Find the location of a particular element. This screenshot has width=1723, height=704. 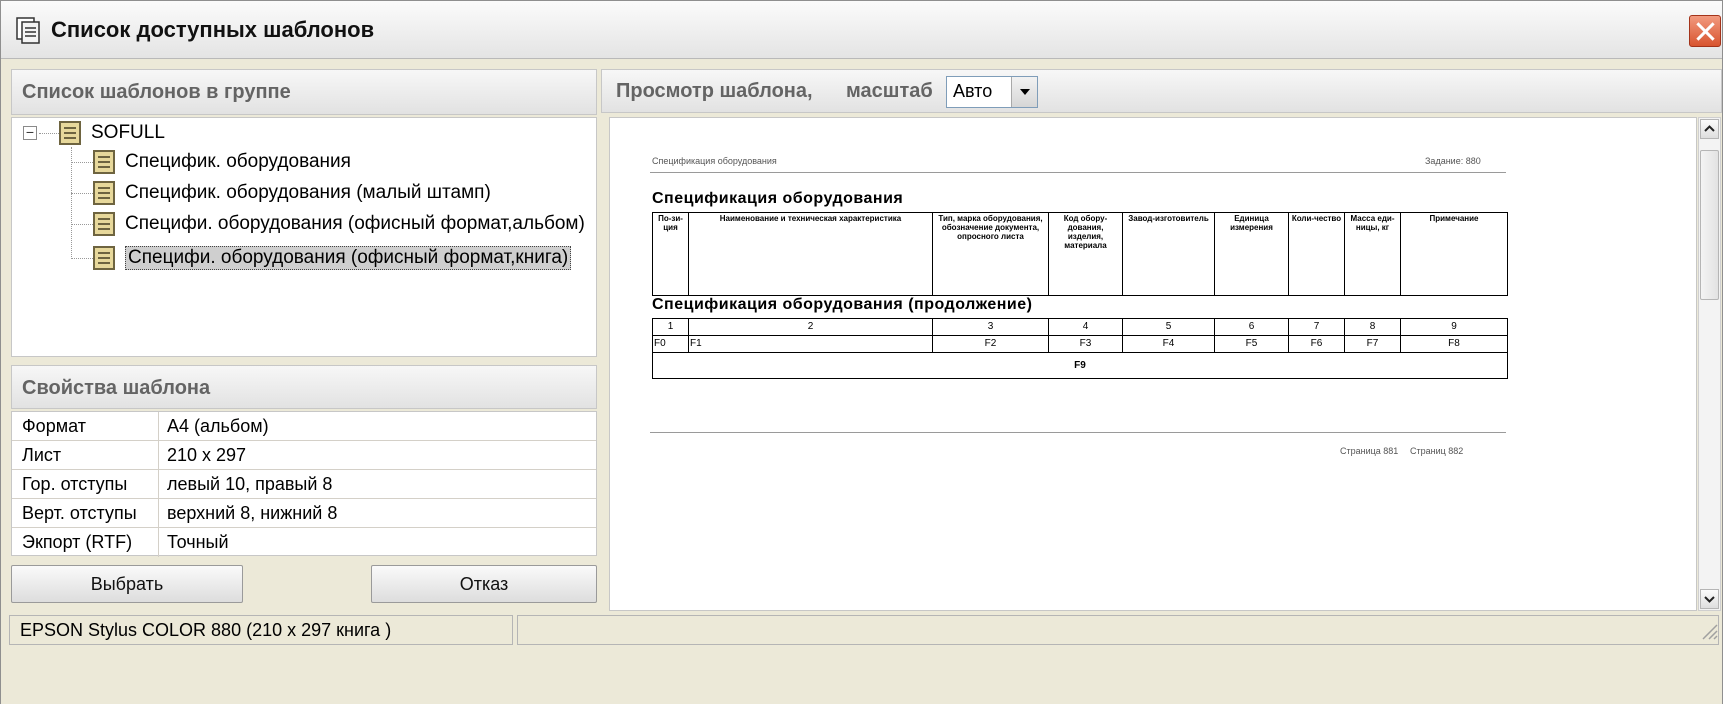

field-code: F4 is located at coordinates (1168, 344).